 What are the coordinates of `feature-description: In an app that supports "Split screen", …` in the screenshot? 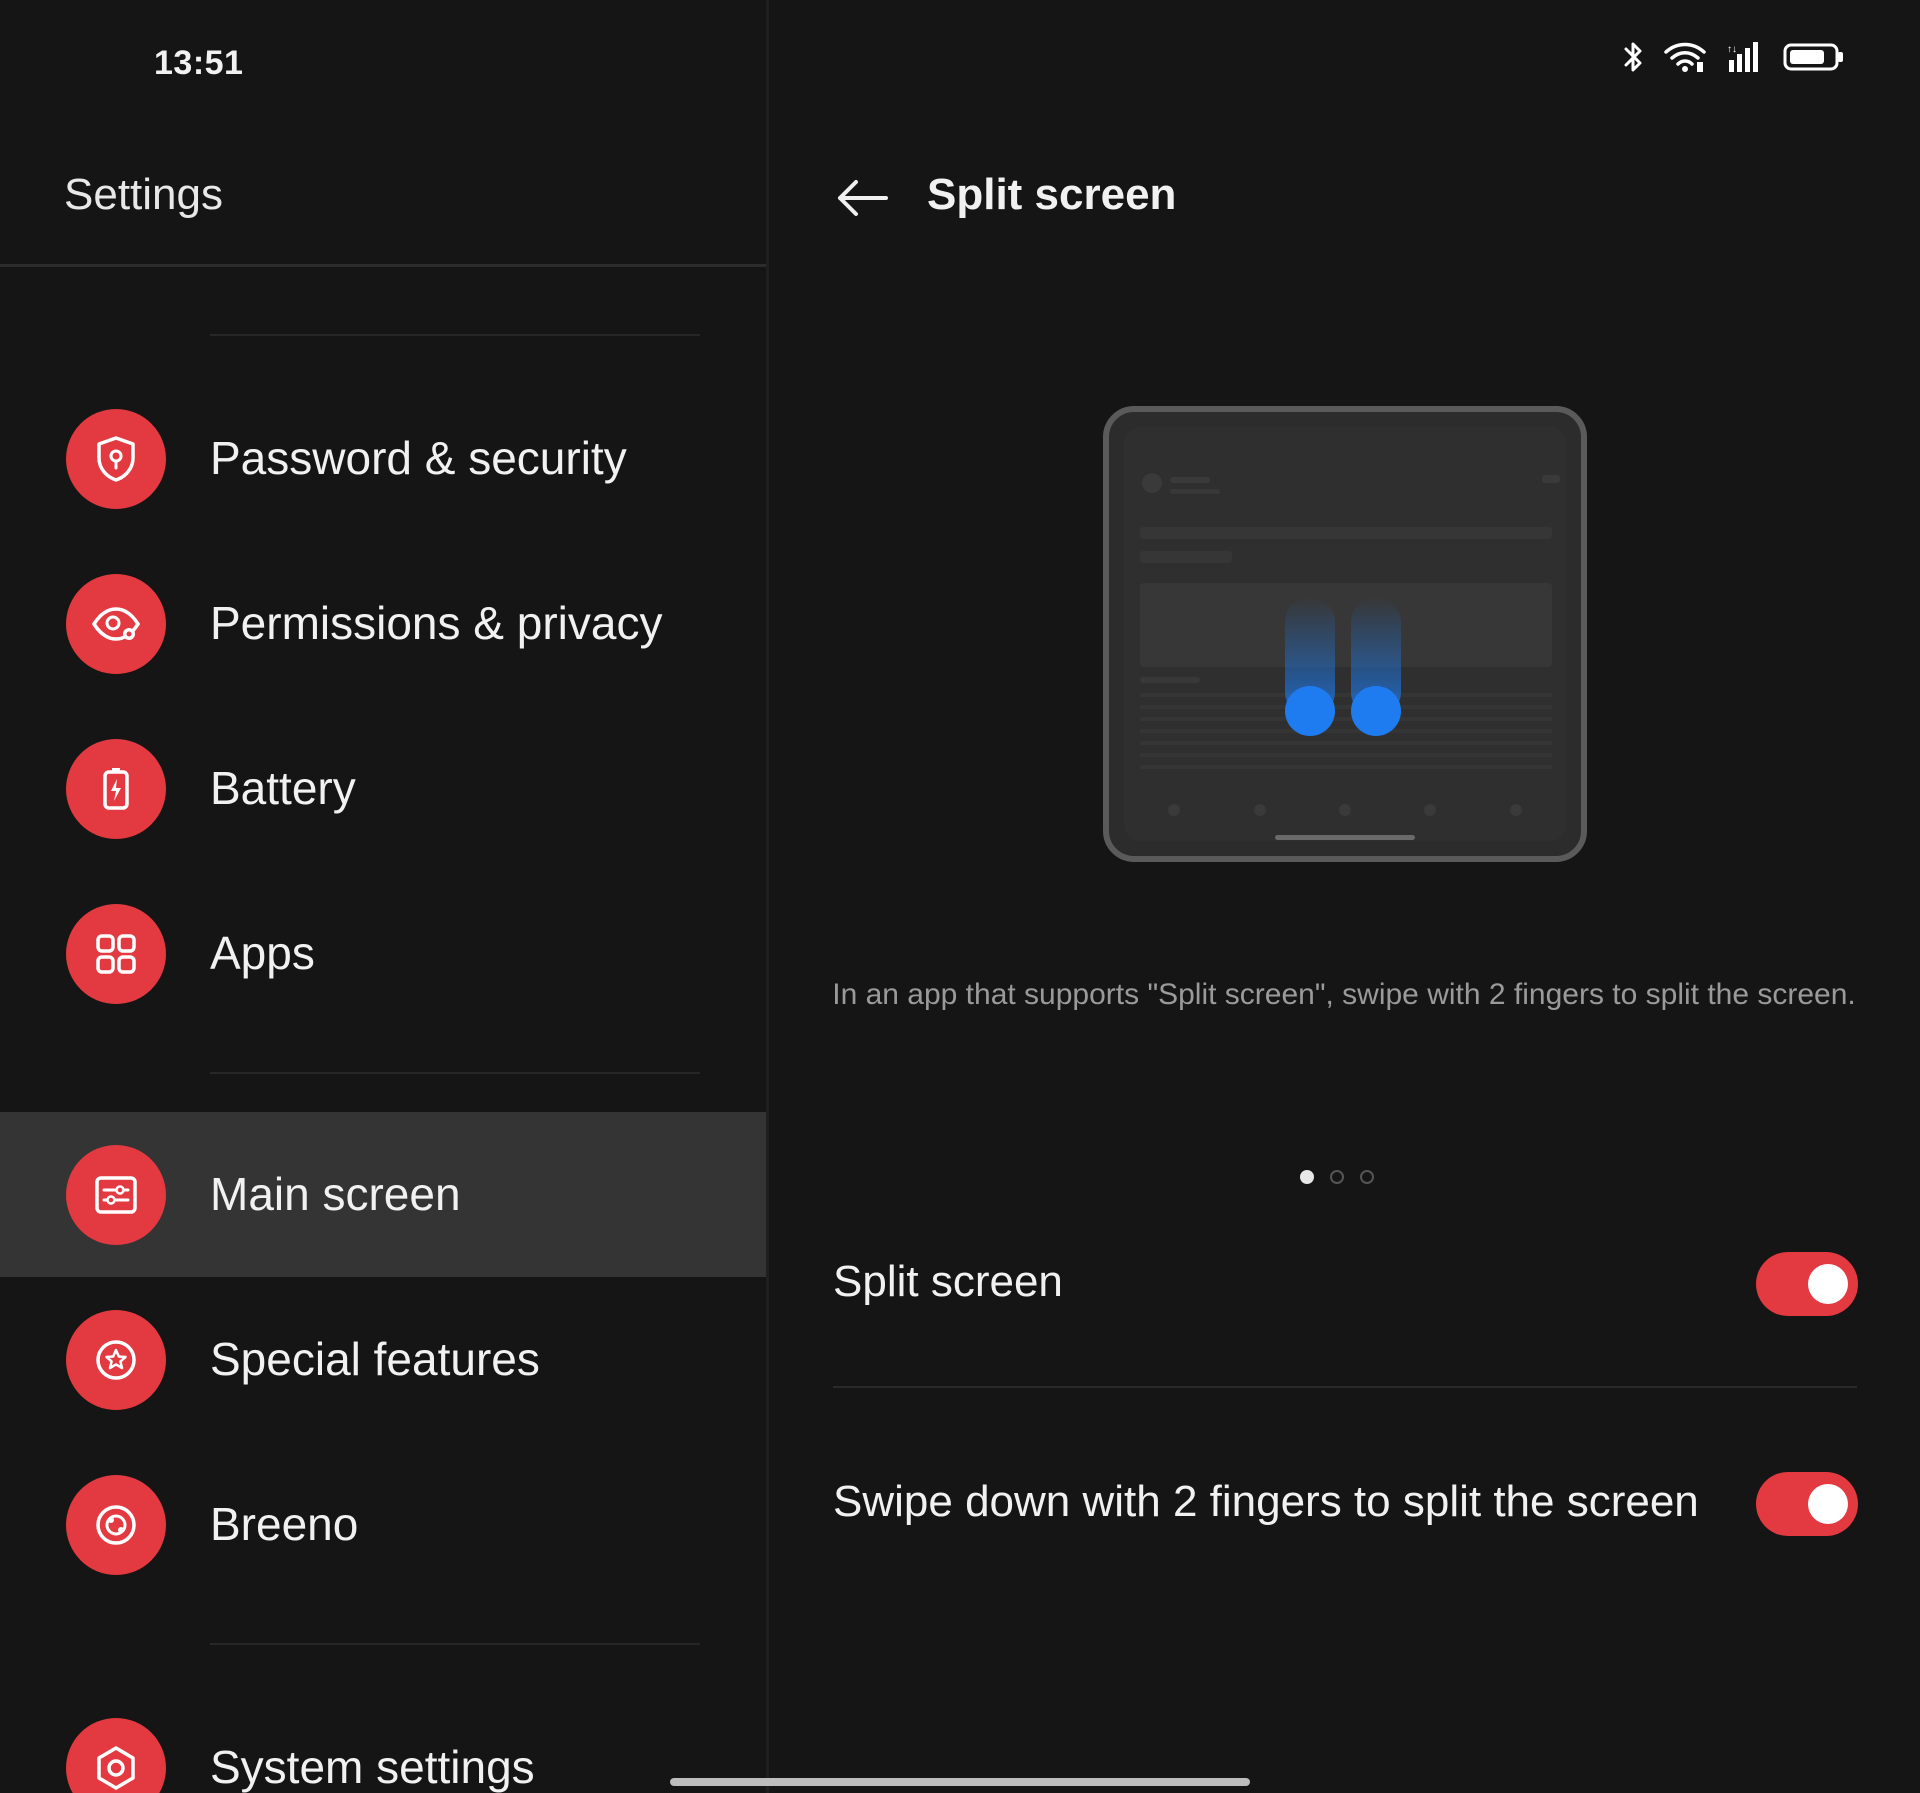 It's located at (1344, 994).